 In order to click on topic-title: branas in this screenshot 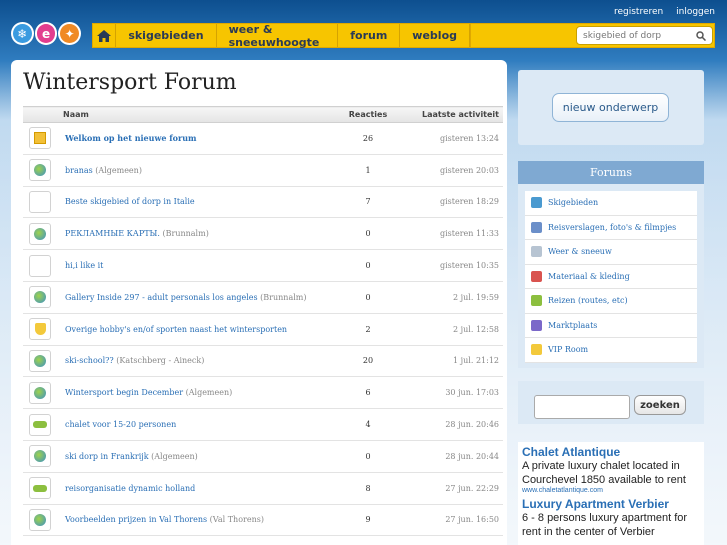, I will do `click(79, 170)`.